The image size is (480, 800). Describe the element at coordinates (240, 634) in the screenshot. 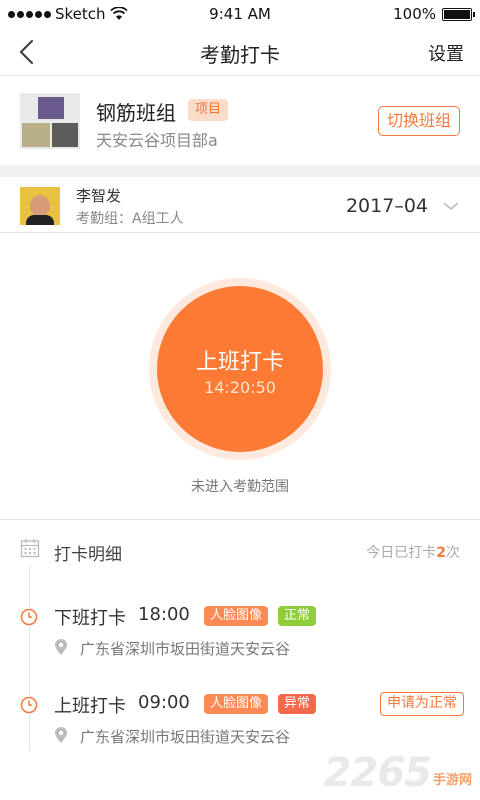

I see `record-item: 下班打卡 18:00 人脸图像 正常 广东省深圳市坂田街道天安云谷` at that location.